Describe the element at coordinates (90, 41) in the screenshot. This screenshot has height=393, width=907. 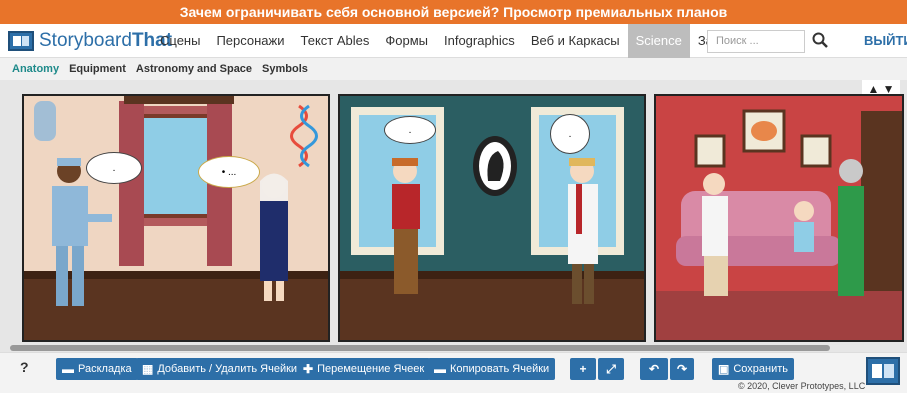
I see `storyboardthat-logo: StoryboardThat` at that location.